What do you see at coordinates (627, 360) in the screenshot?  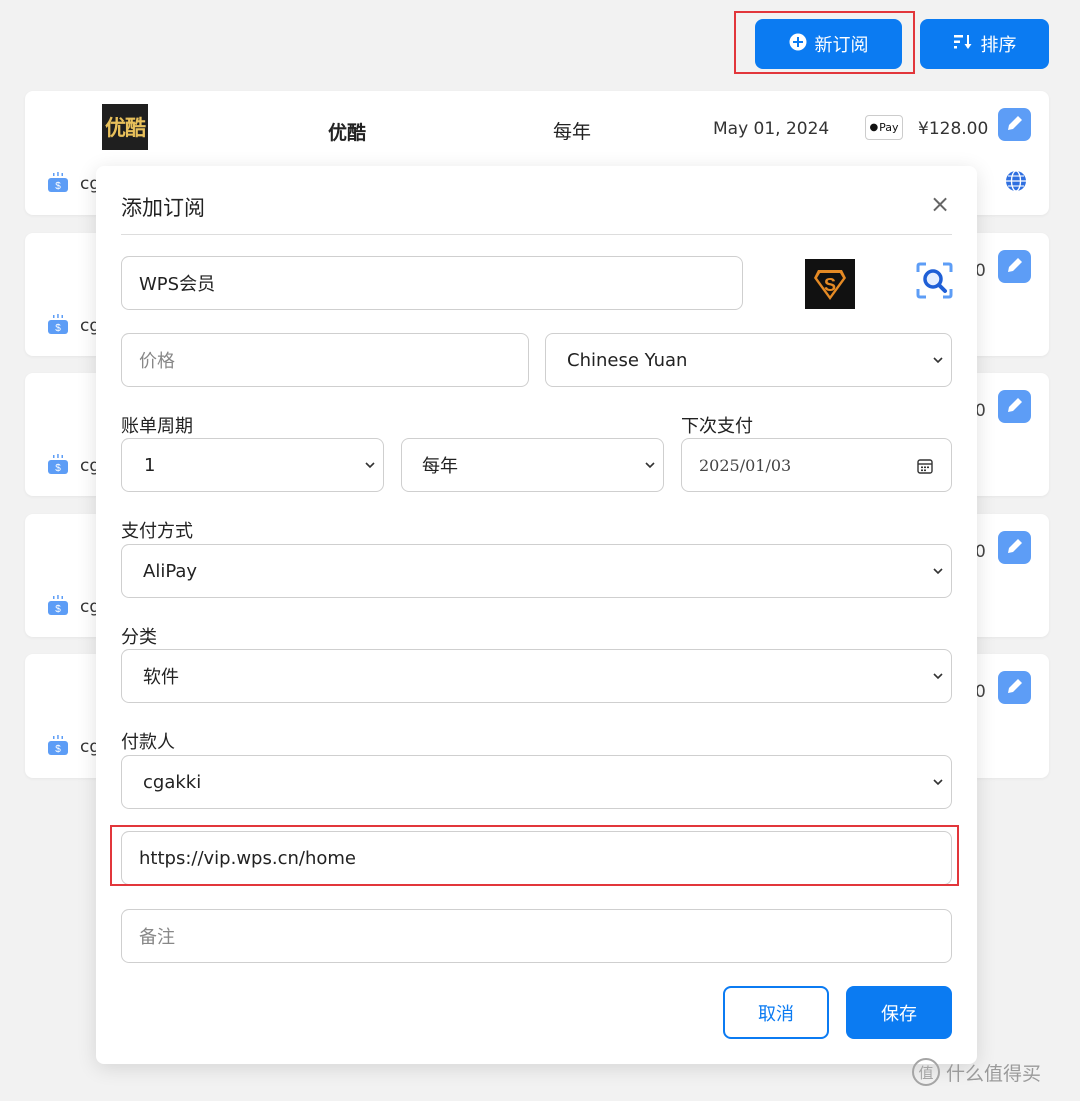 I see `currency-select-value: Chinese Yuan` at bounding box center [627, 360].